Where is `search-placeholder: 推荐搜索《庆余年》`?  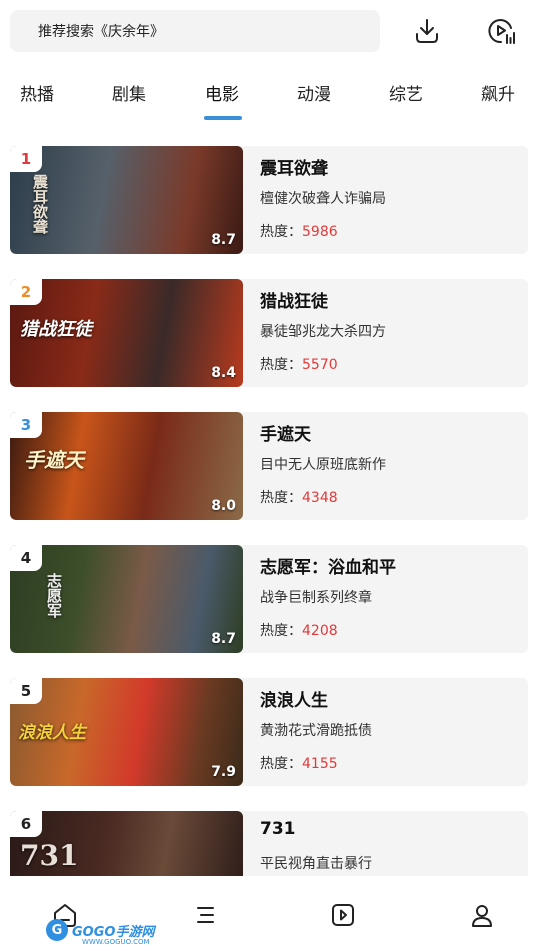
search-placeholder: 推荐搜索《庆余年》 is located at coordinates (101, 32).